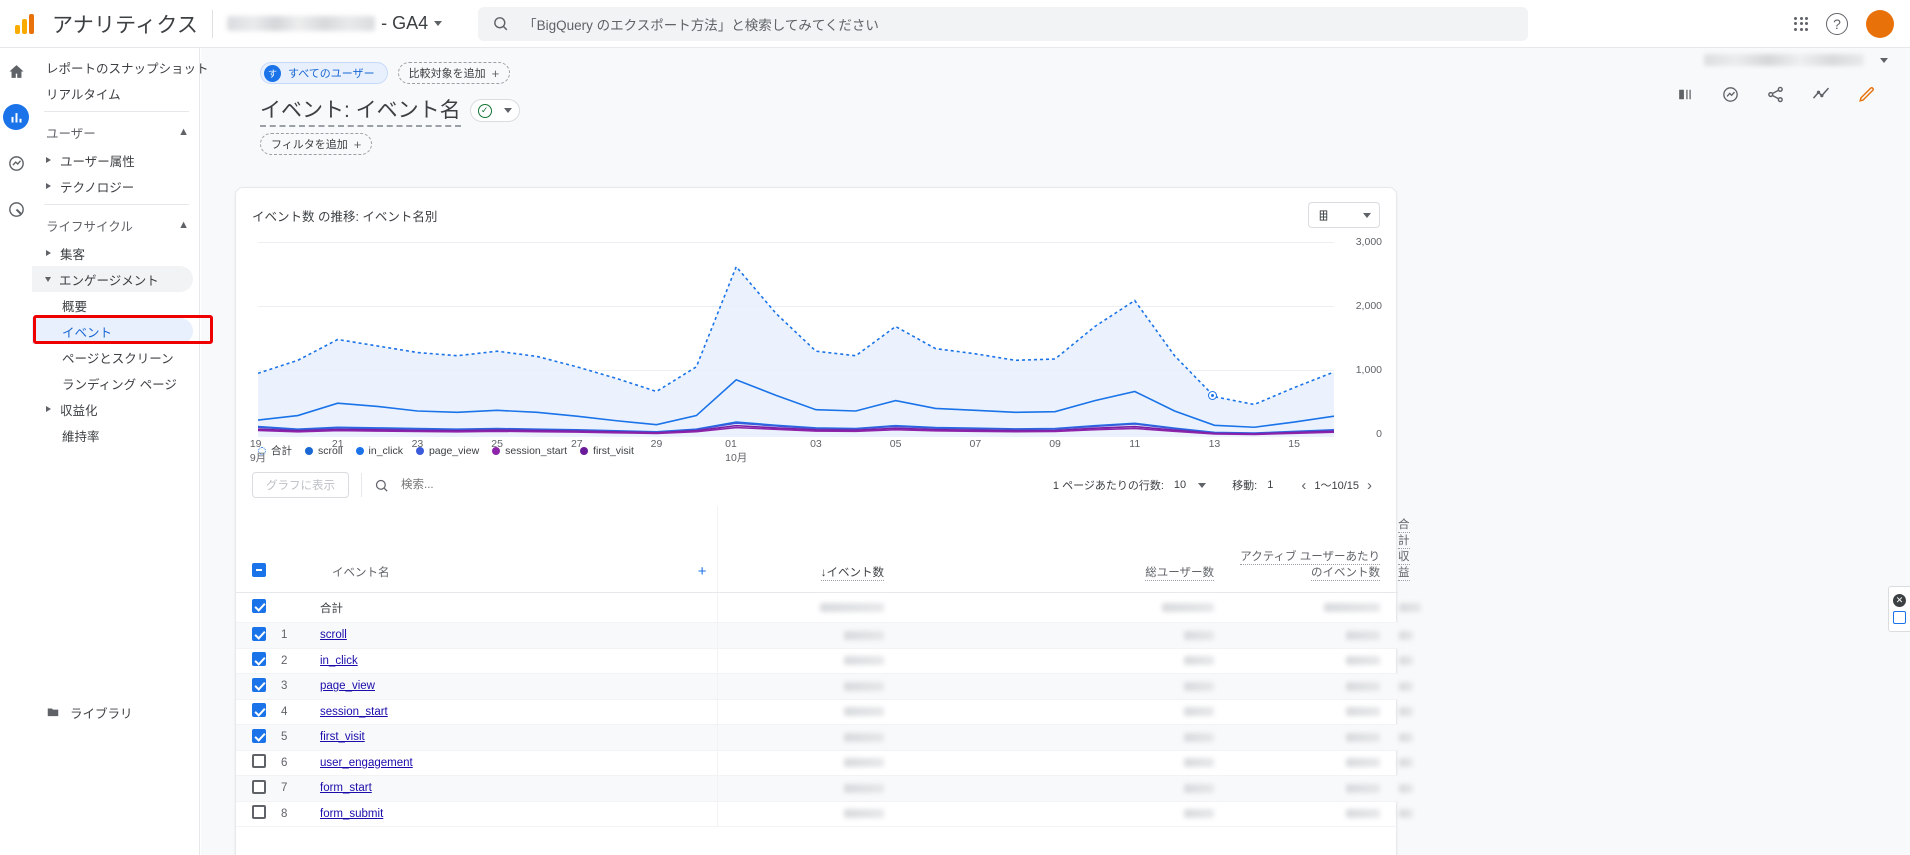 Image resolution: width=1910 pixels, height=855 pixels. I want to click on column-header-event-count: ↓イベント数, so click(809, 549).